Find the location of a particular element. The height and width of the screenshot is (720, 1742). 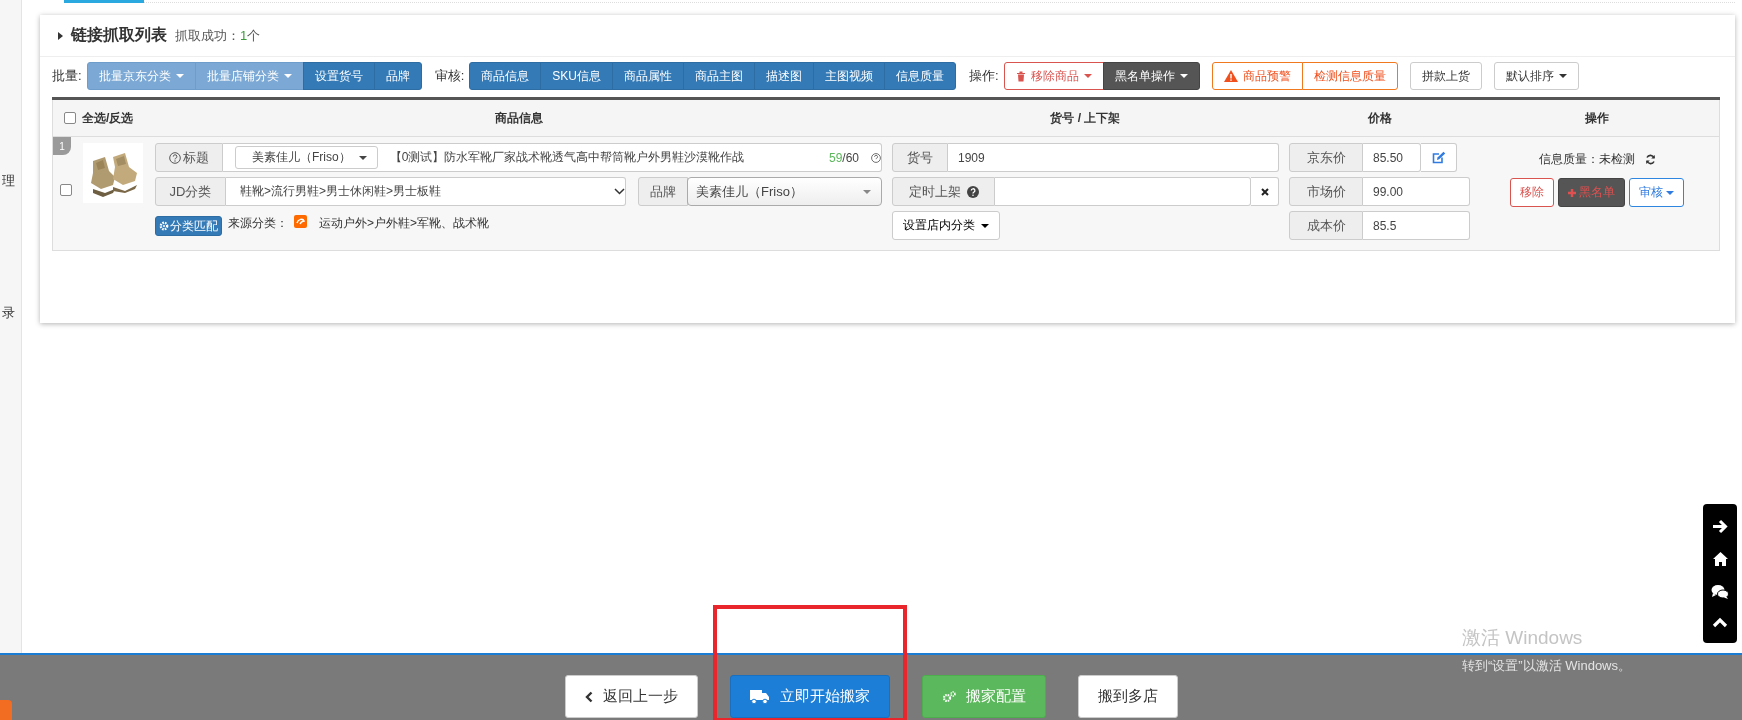

column-header: 操作 is located at coordinates (1597, 117).